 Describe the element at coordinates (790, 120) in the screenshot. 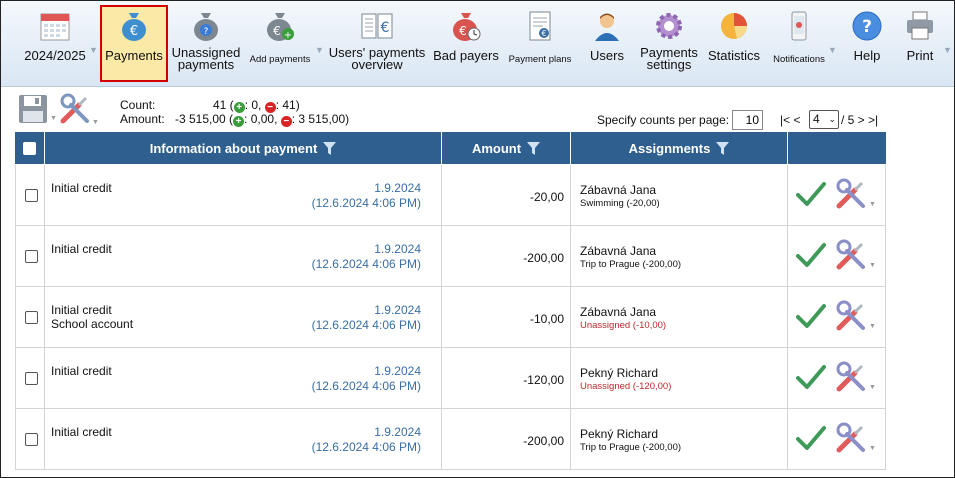

I see `pager-prev: |< <` at that location.